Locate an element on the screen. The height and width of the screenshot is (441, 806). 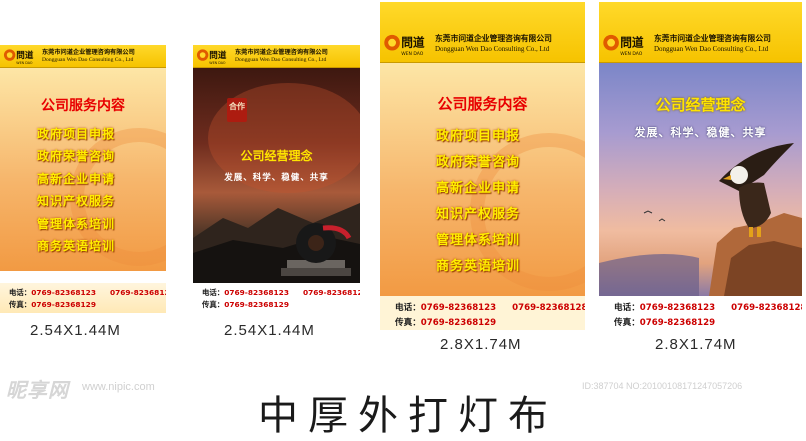
page-title: 中厚外打灯布 is located at coordinates (408, 416).